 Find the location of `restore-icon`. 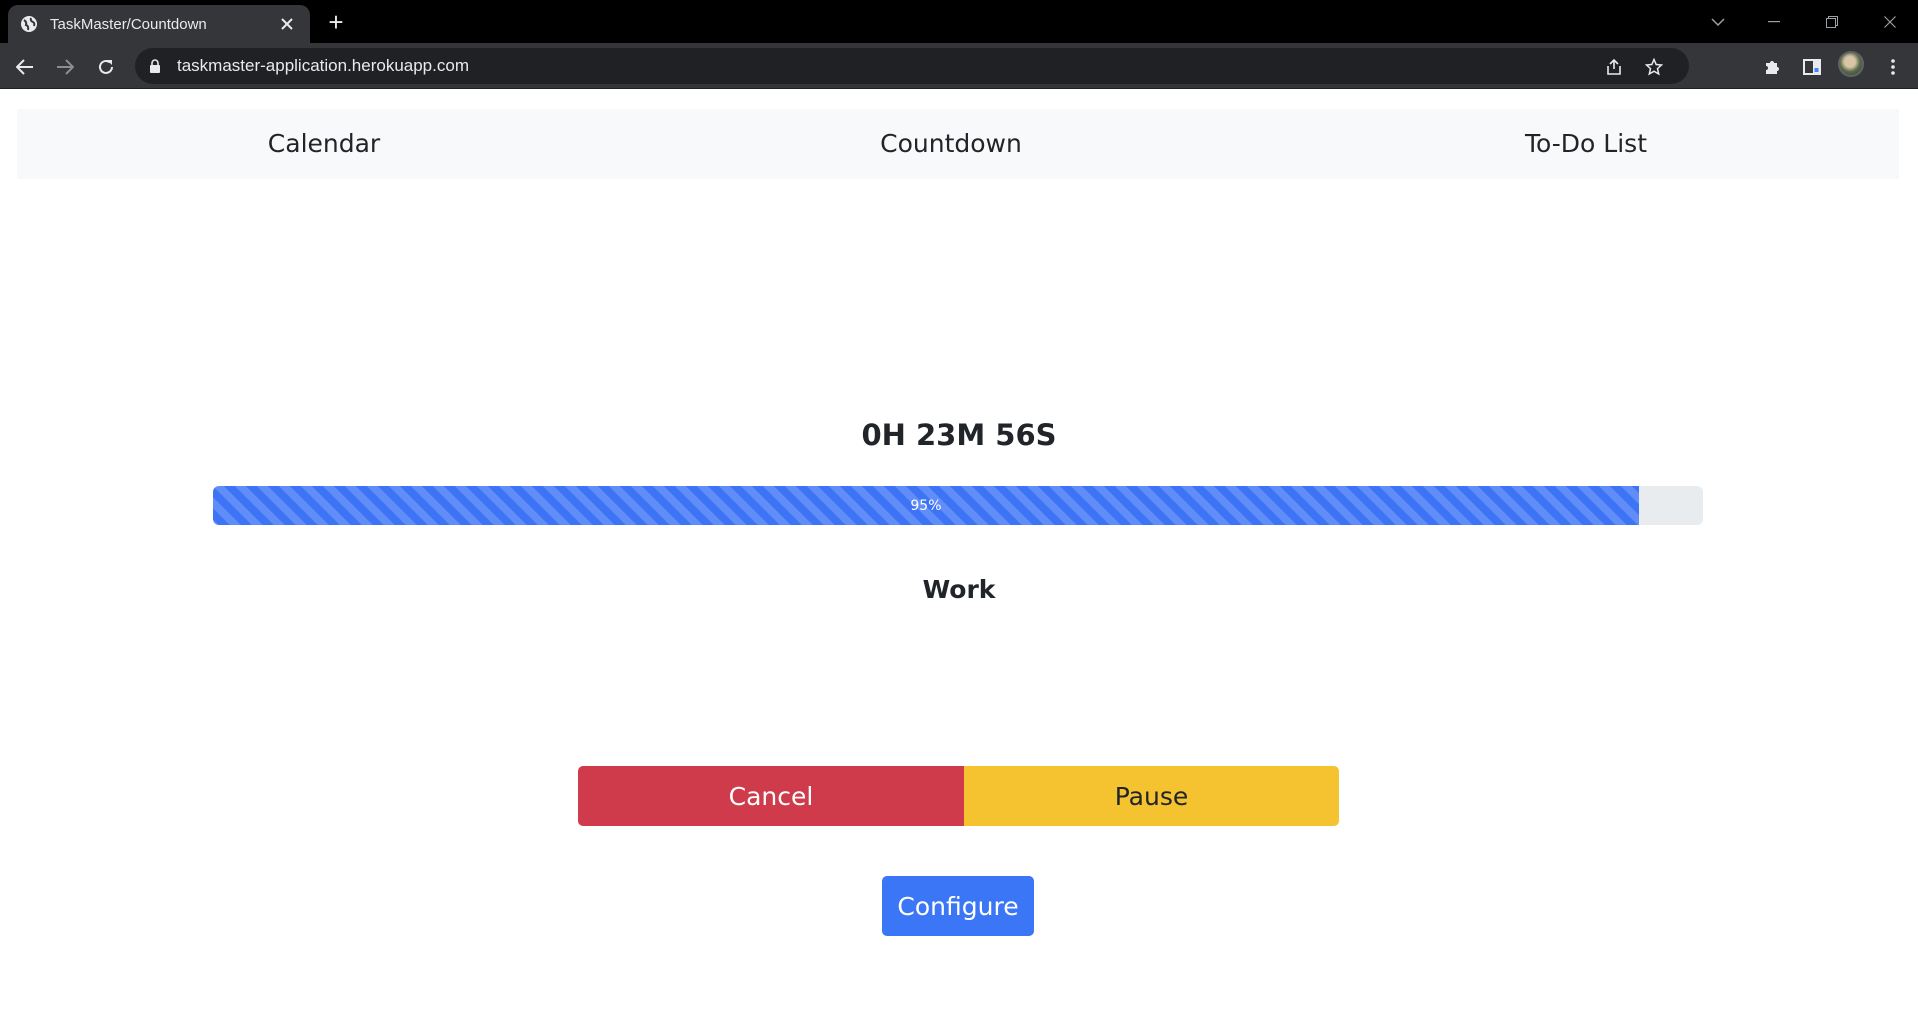

restore-icon is located at coordinates (1832, 22).